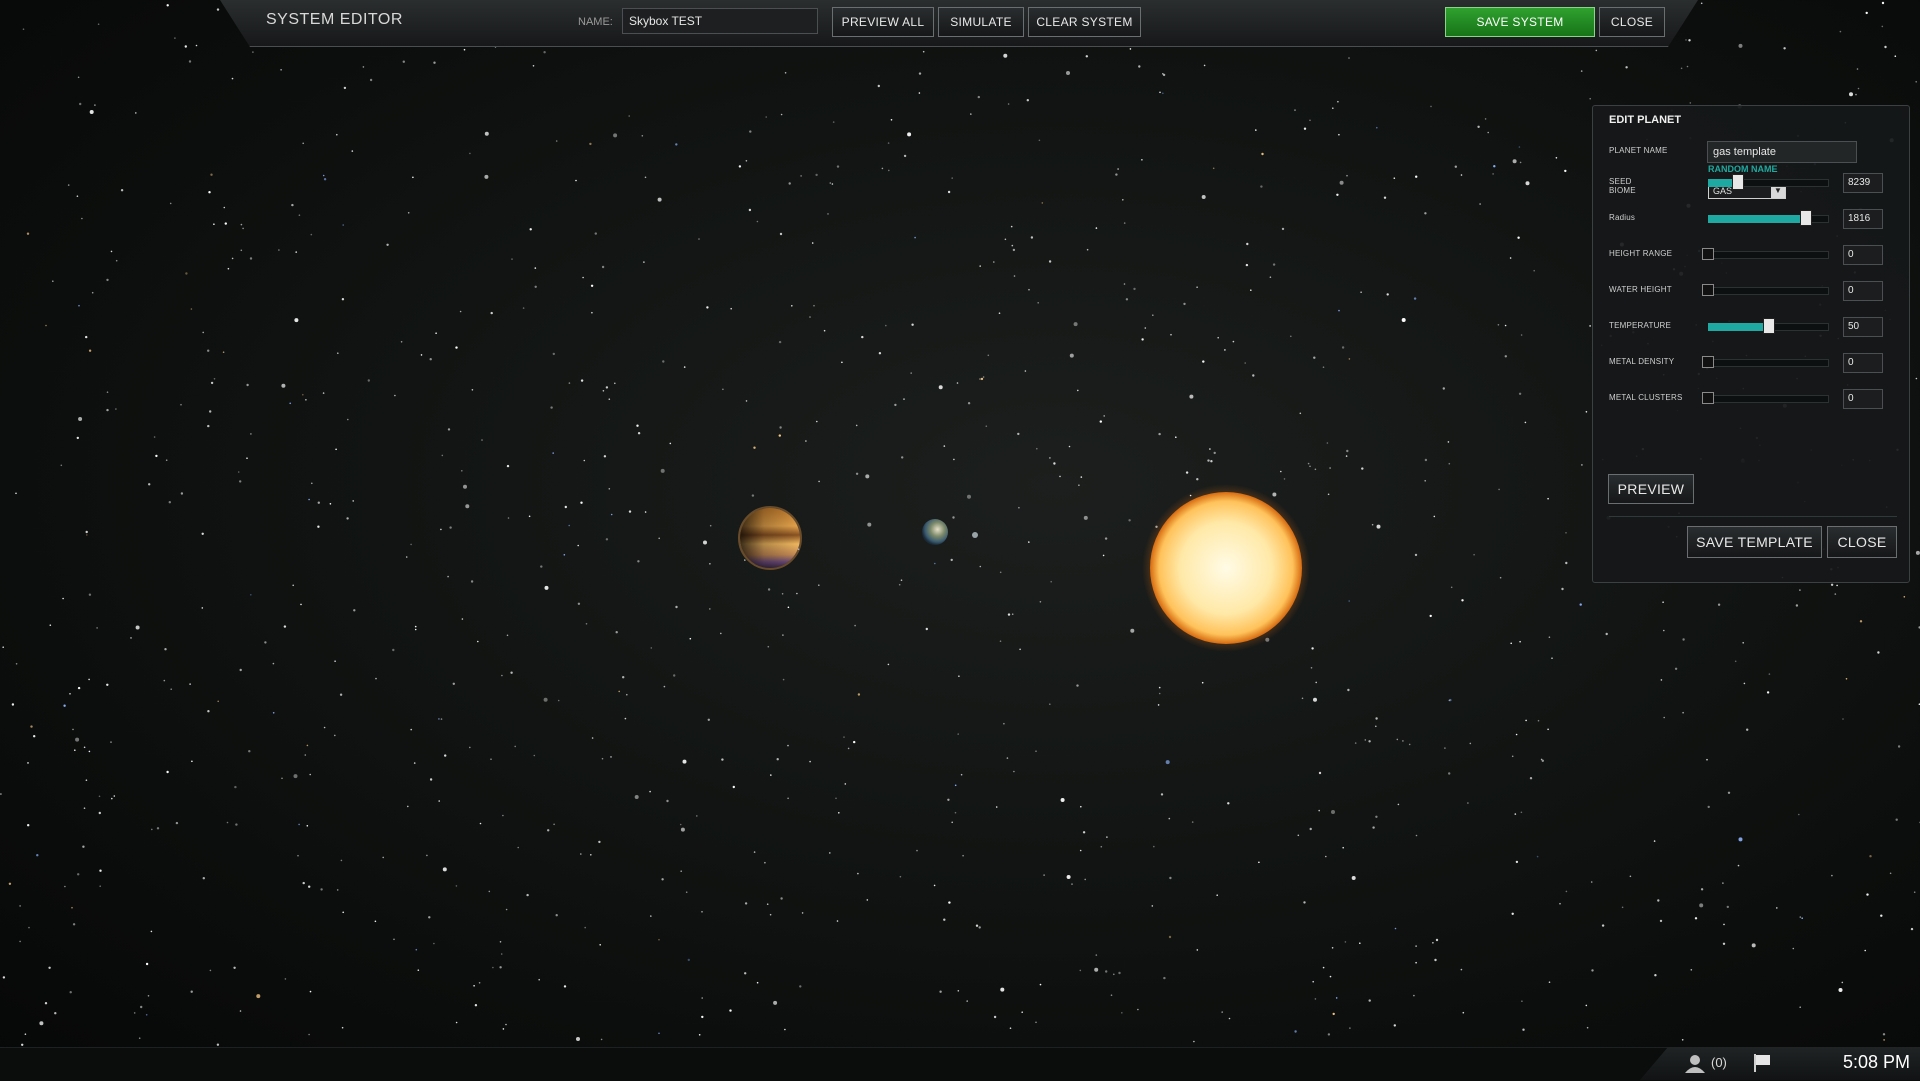 Image resolution: width=1920 pixels, height=1081 pixels. Describe the element at coordinates (1768, 182) in the screenshot. I see `seed-slider` at that location.